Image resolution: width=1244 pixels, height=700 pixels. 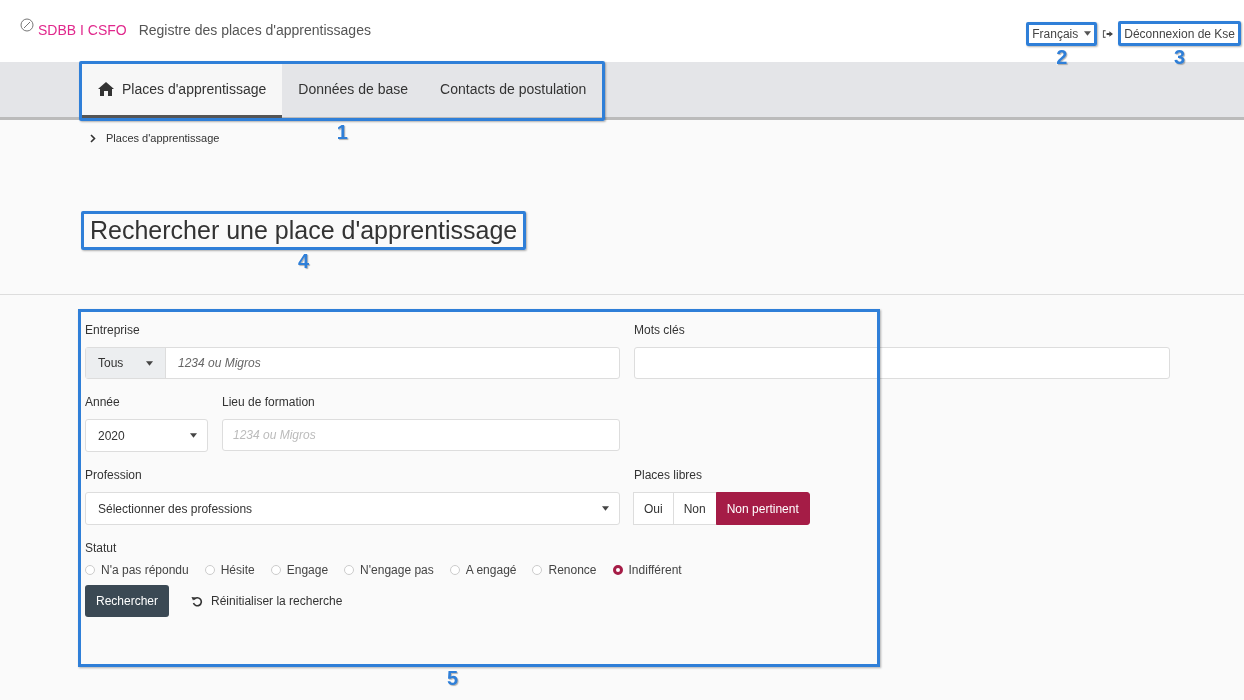 I want to click on home-icon, so click(x=106, y=89).